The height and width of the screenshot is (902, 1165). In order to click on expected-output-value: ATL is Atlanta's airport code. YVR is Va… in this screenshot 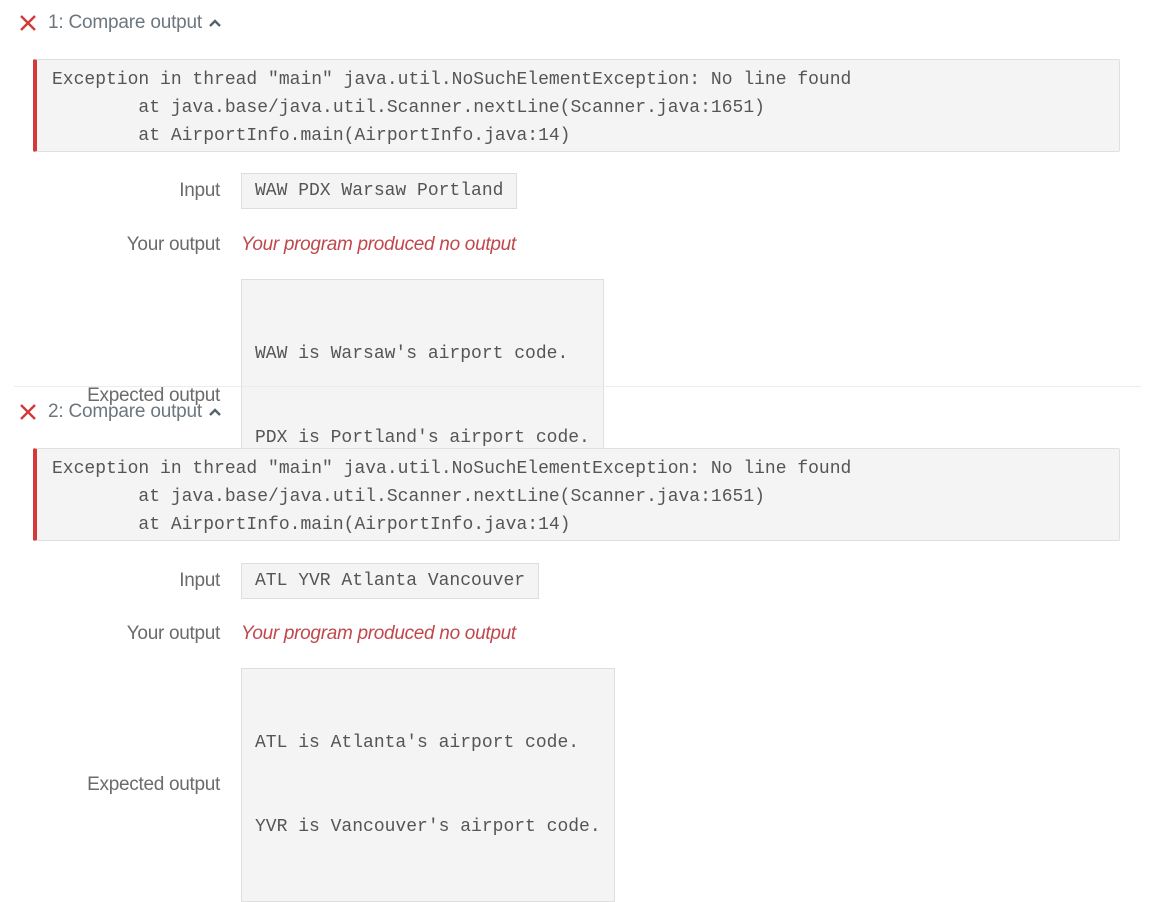, I will do `click(428, 785)`.